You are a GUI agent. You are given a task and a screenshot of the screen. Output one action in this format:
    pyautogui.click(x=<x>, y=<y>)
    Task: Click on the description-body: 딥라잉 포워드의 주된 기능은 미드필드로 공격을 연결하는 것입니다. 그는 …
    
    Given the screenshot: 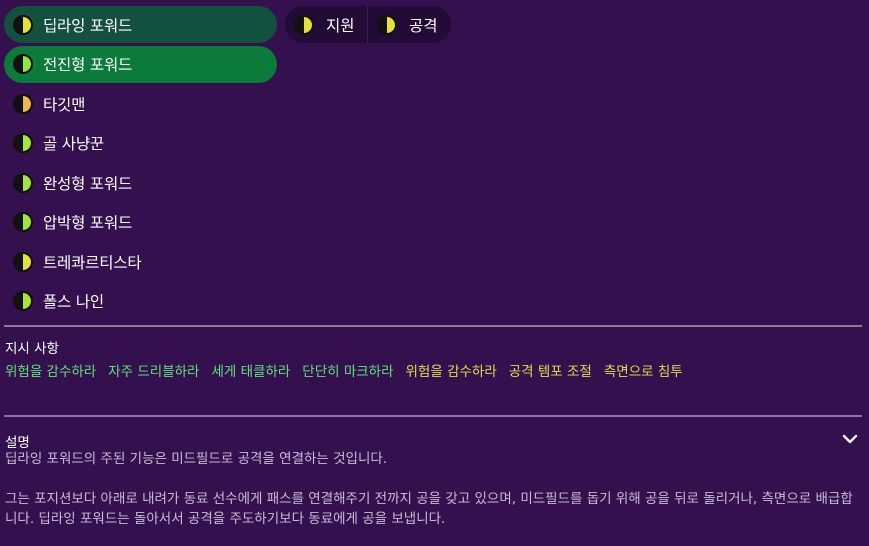 What is the action you would take?
    pyautogui.click(x=430, y=489)
    